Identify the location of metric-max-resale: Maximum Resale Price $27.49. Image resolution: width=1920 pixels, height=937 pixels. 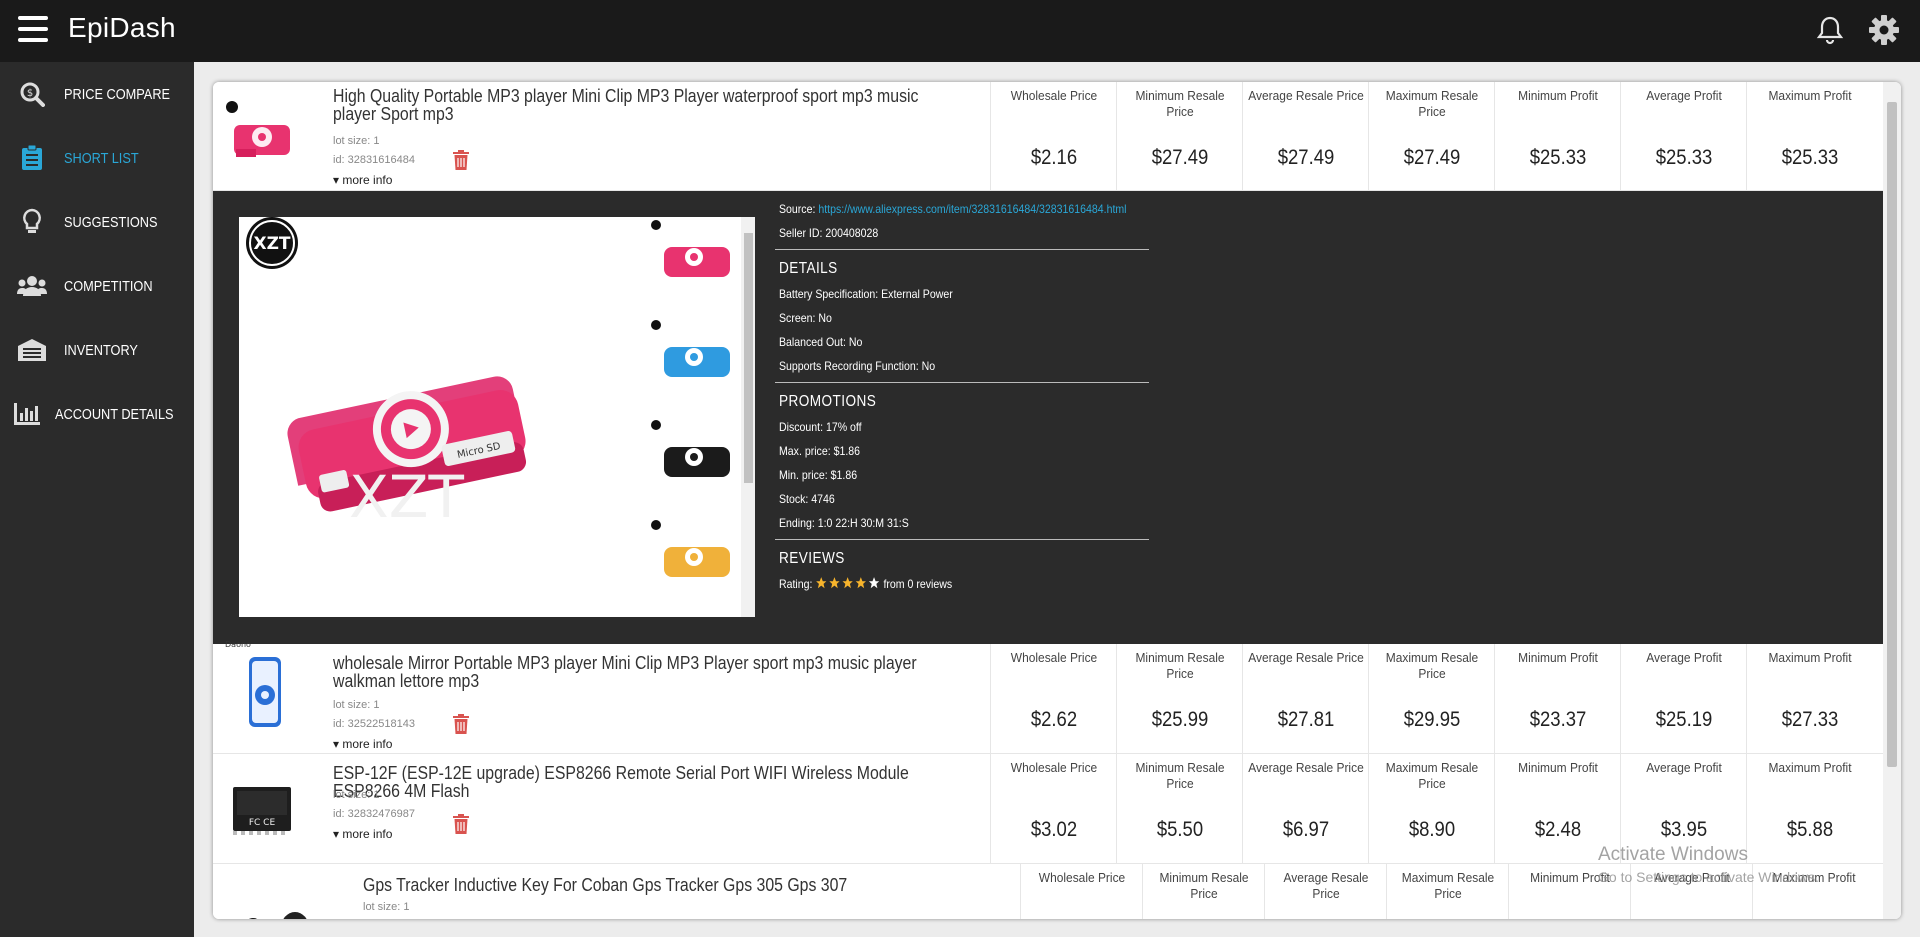
(1431, 136).